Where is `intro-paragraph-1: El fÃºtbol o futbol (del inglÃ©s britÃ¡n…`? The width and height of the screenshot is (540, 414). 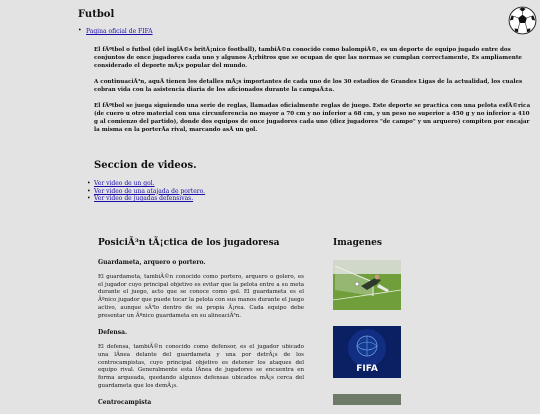 intro-paragraph-1: El fÃºtbol o futbol (del inglÃ©s britÃ¡n… is located at coordinates (308, 58).